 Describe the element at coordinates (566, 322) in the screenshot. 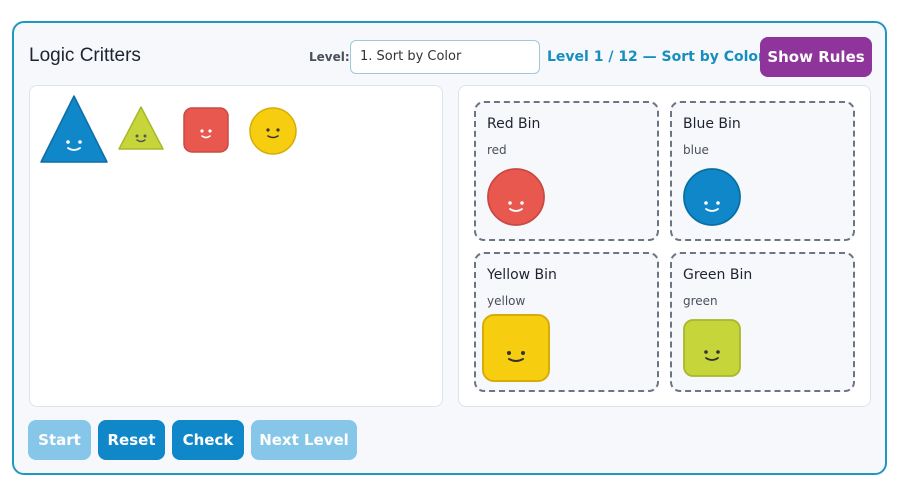

I see `bin-yellow: Yellow Bin yellow` at that location.